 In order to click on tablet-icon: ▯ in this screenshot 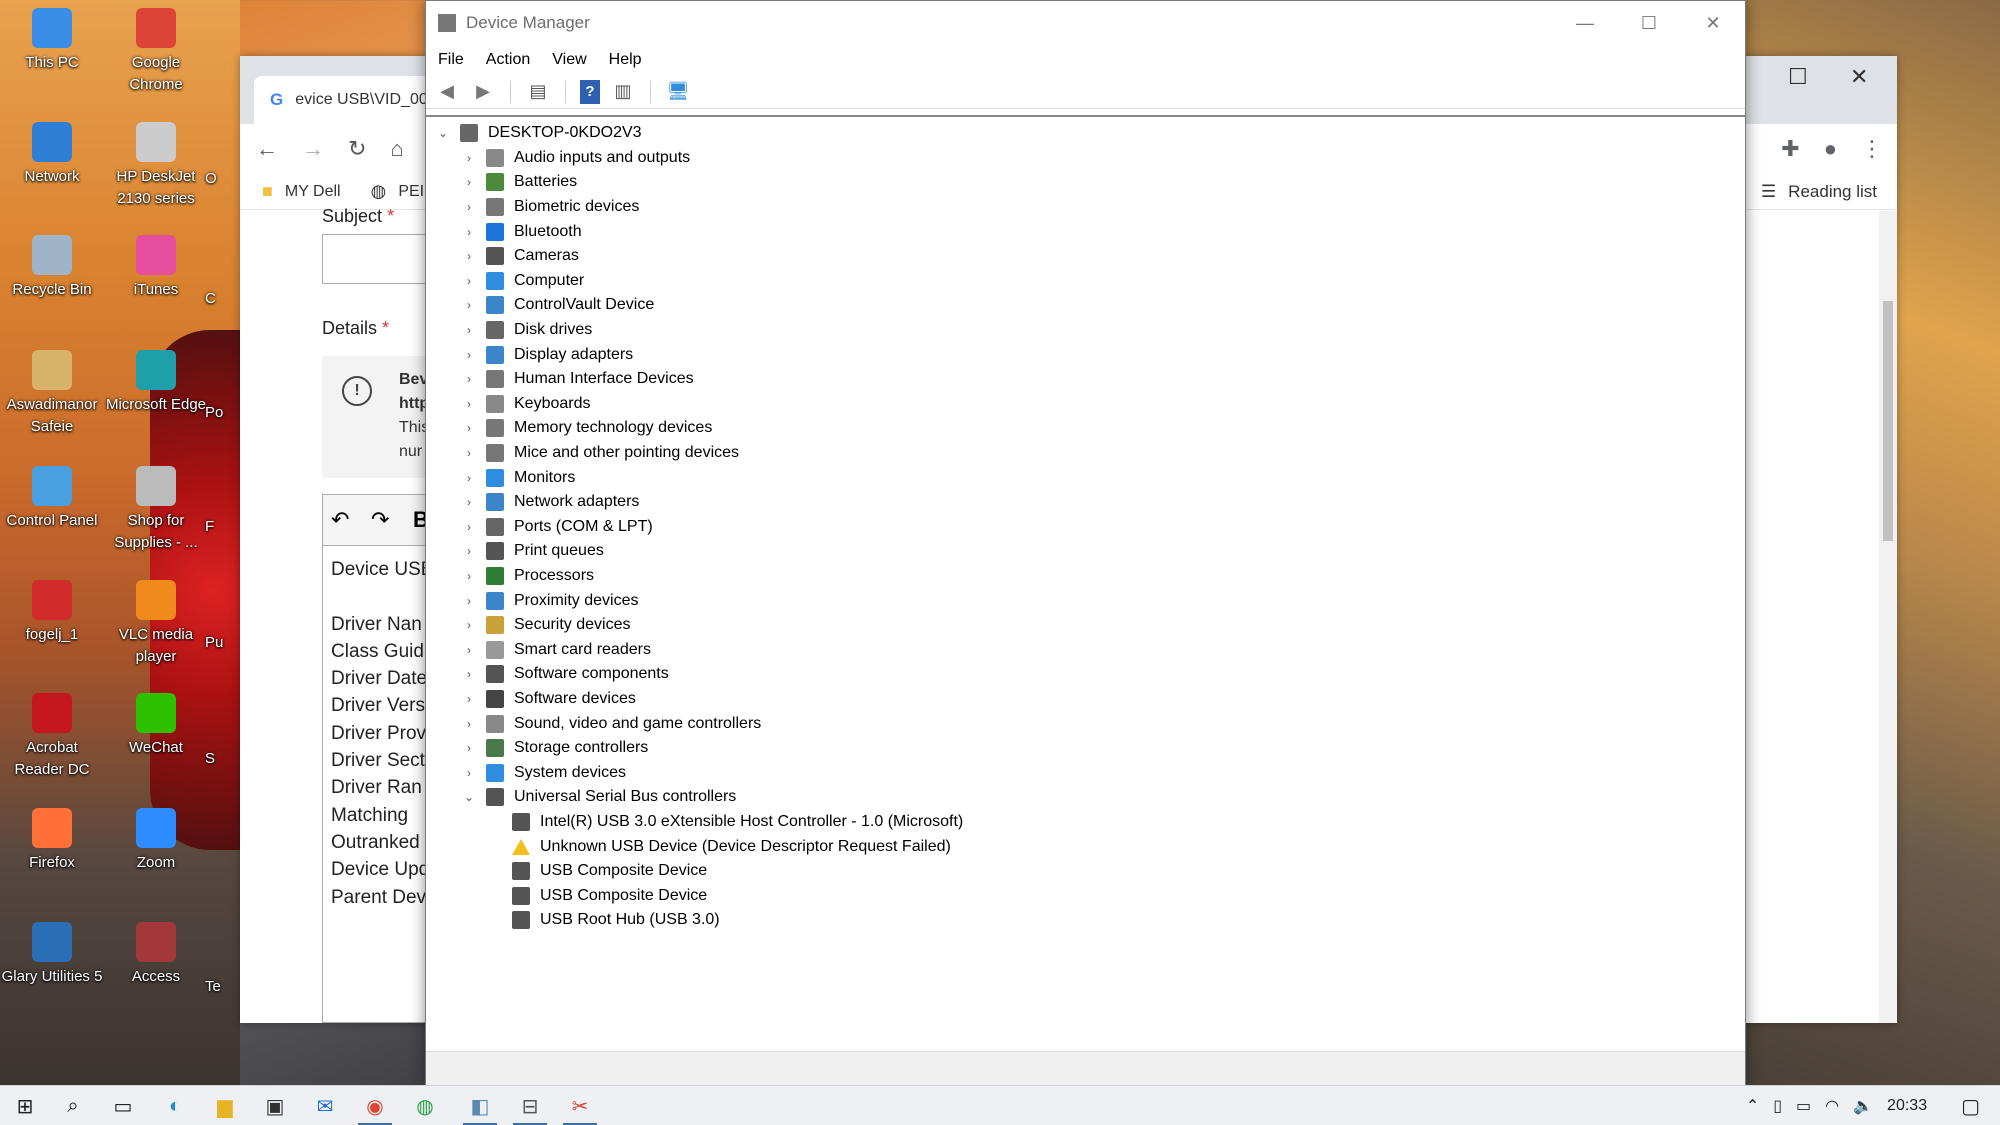, I will do `click(1777, 1106)`.